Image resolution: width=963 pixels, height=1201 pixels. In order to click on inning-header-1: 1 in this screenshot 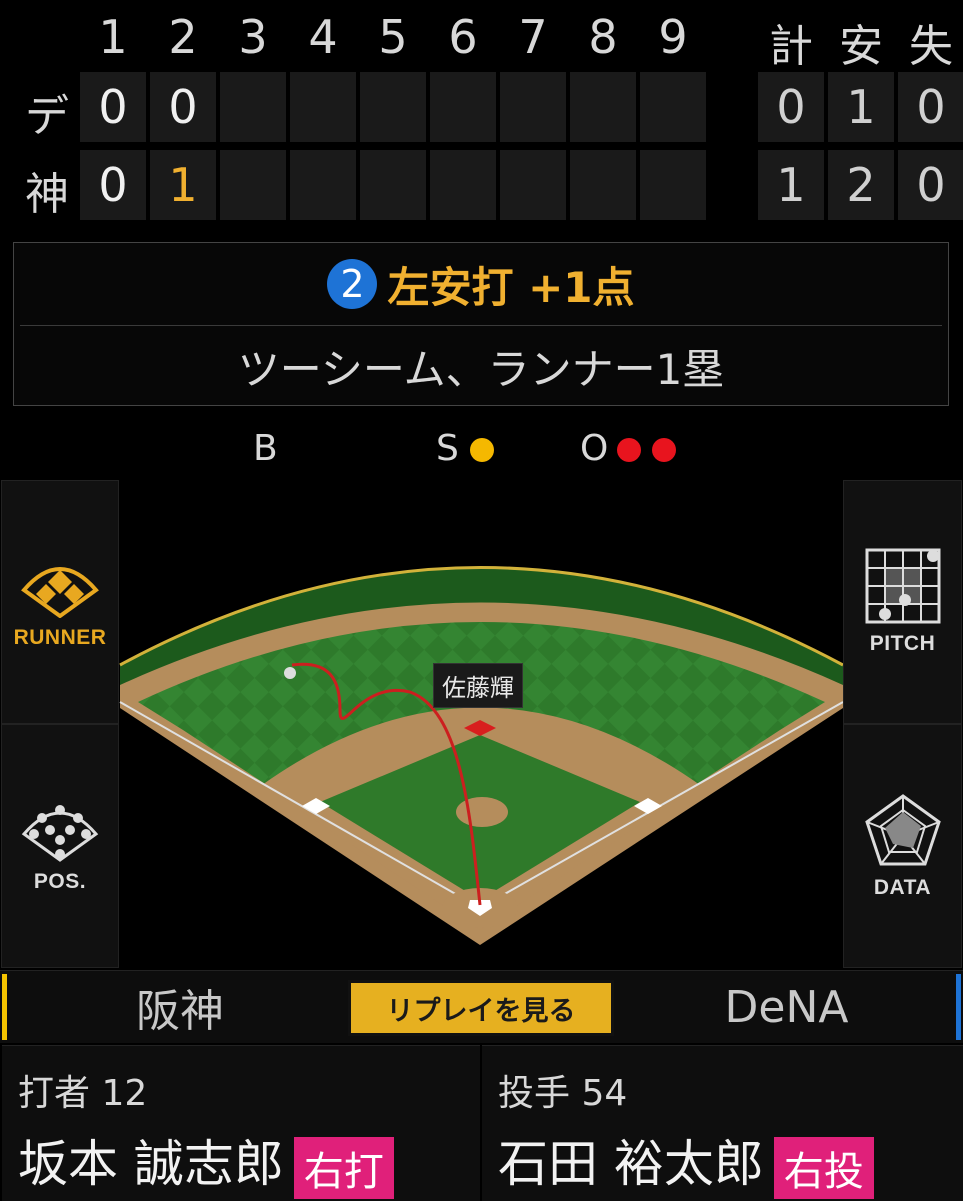, I will do `click(113, 37)`.